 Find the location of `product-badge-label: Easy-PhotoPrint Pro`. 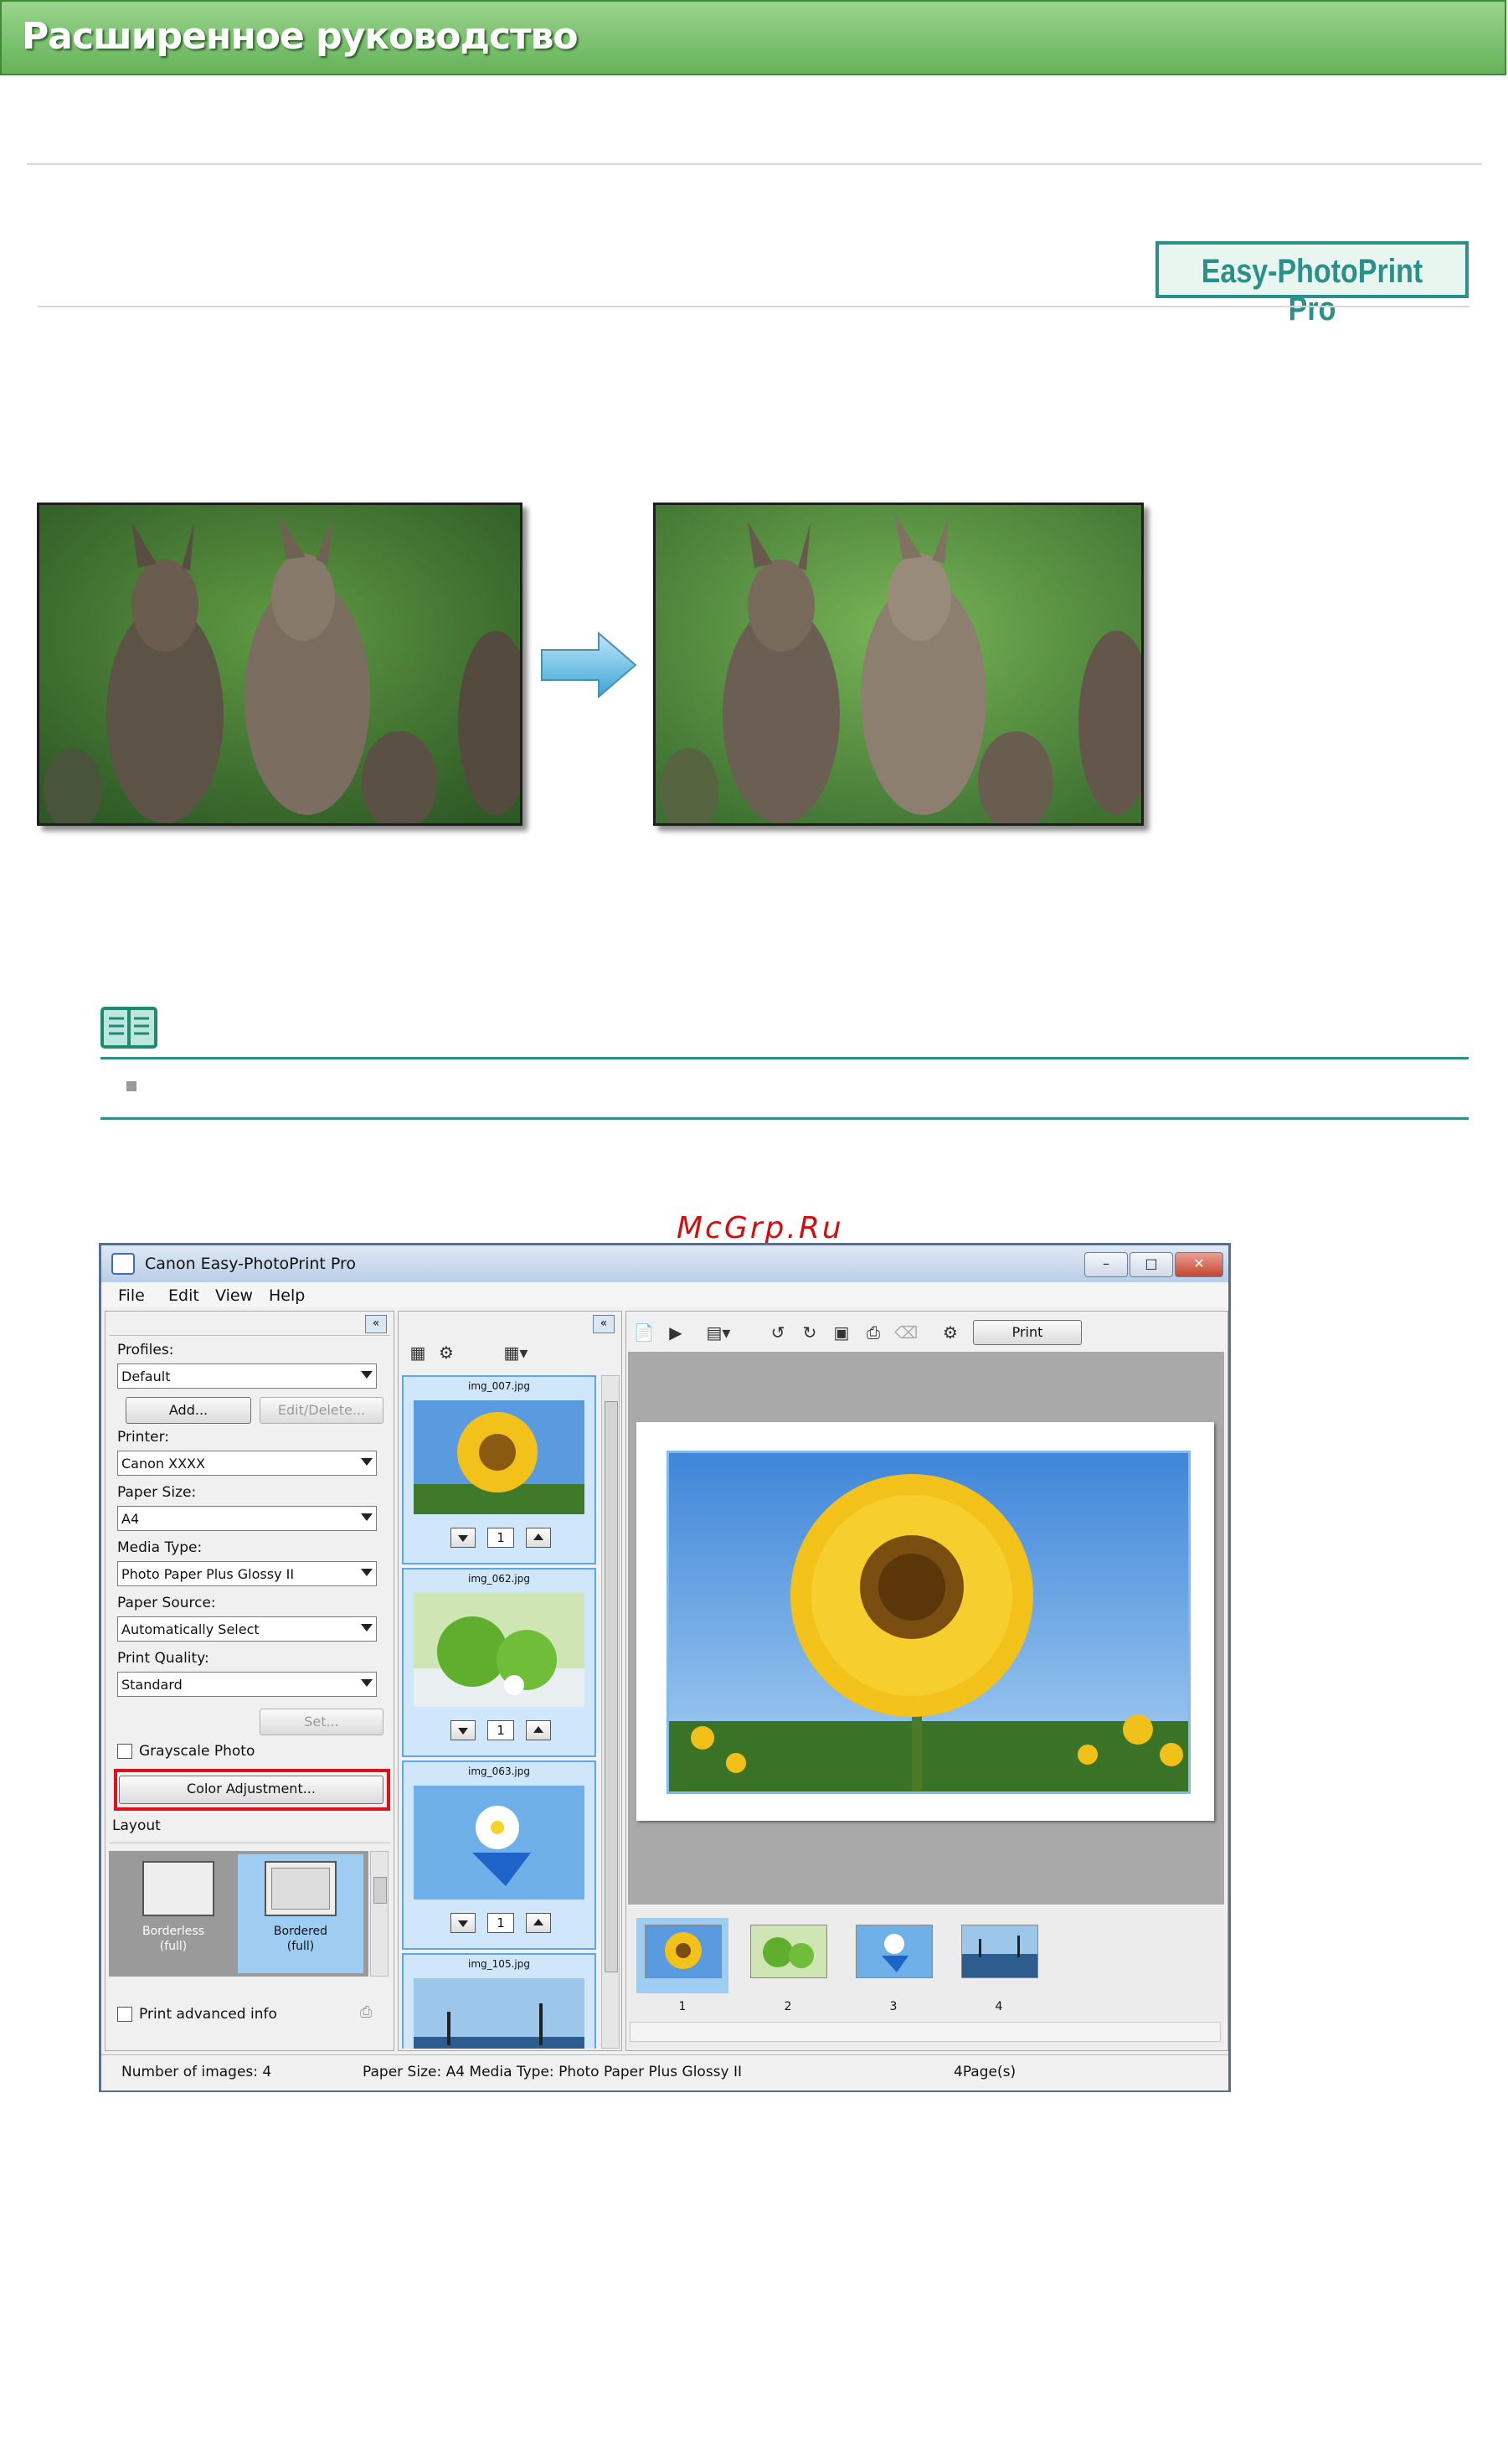

product-badge-label: Easy-PhotoPrint Pro is located at coordinates (1312, 290).